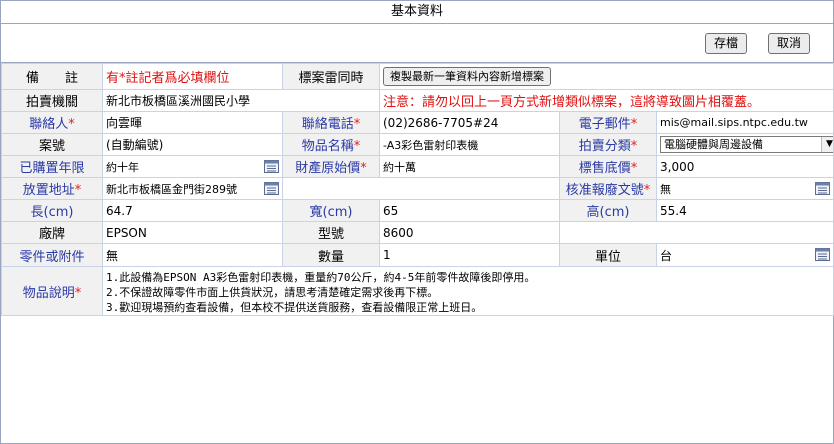  I want to click on description-line: 2.不保證故障零件市面上供貨狀況，請思考清楚確定需求後再下標。, so click(272, 292).